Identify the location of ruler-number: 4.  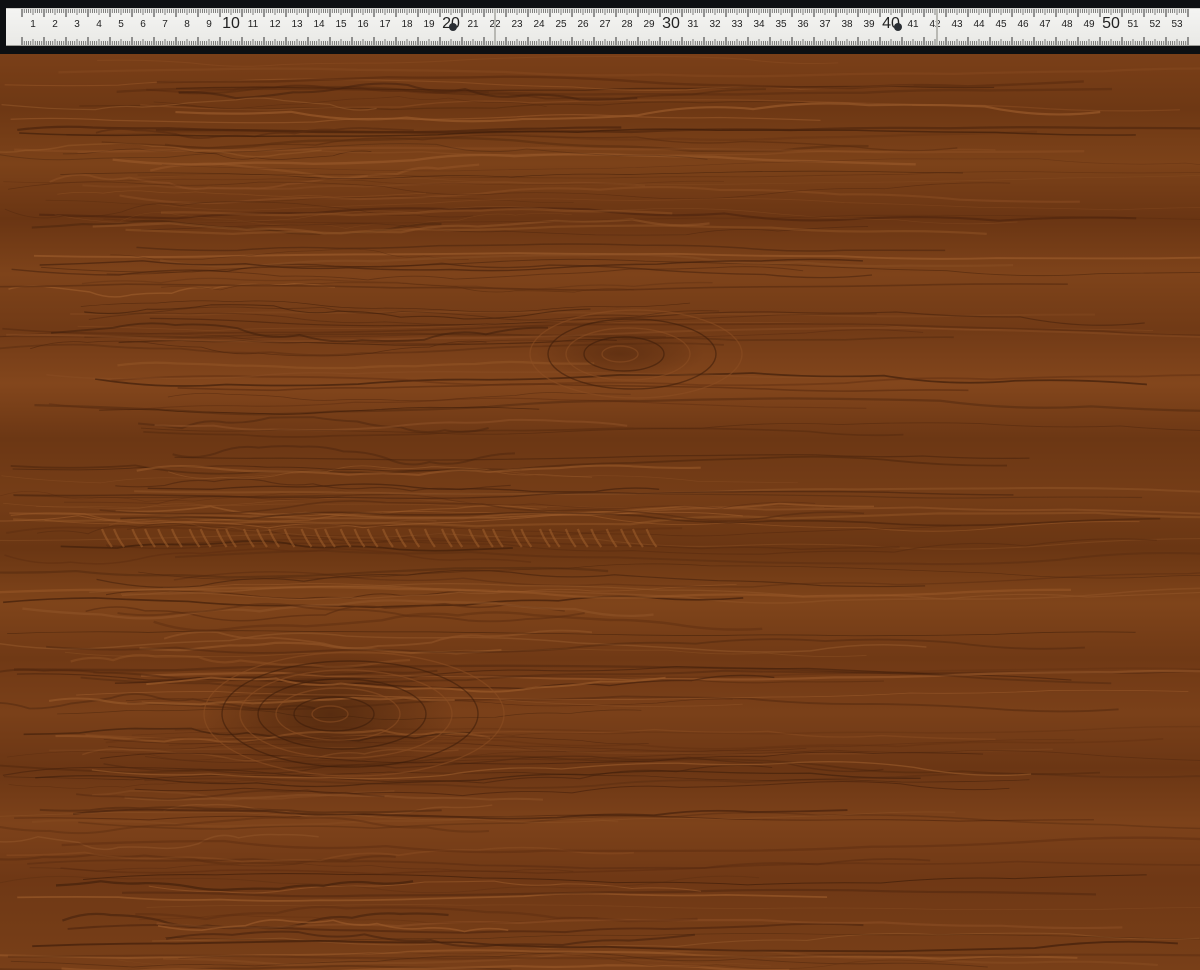
(99, 24).